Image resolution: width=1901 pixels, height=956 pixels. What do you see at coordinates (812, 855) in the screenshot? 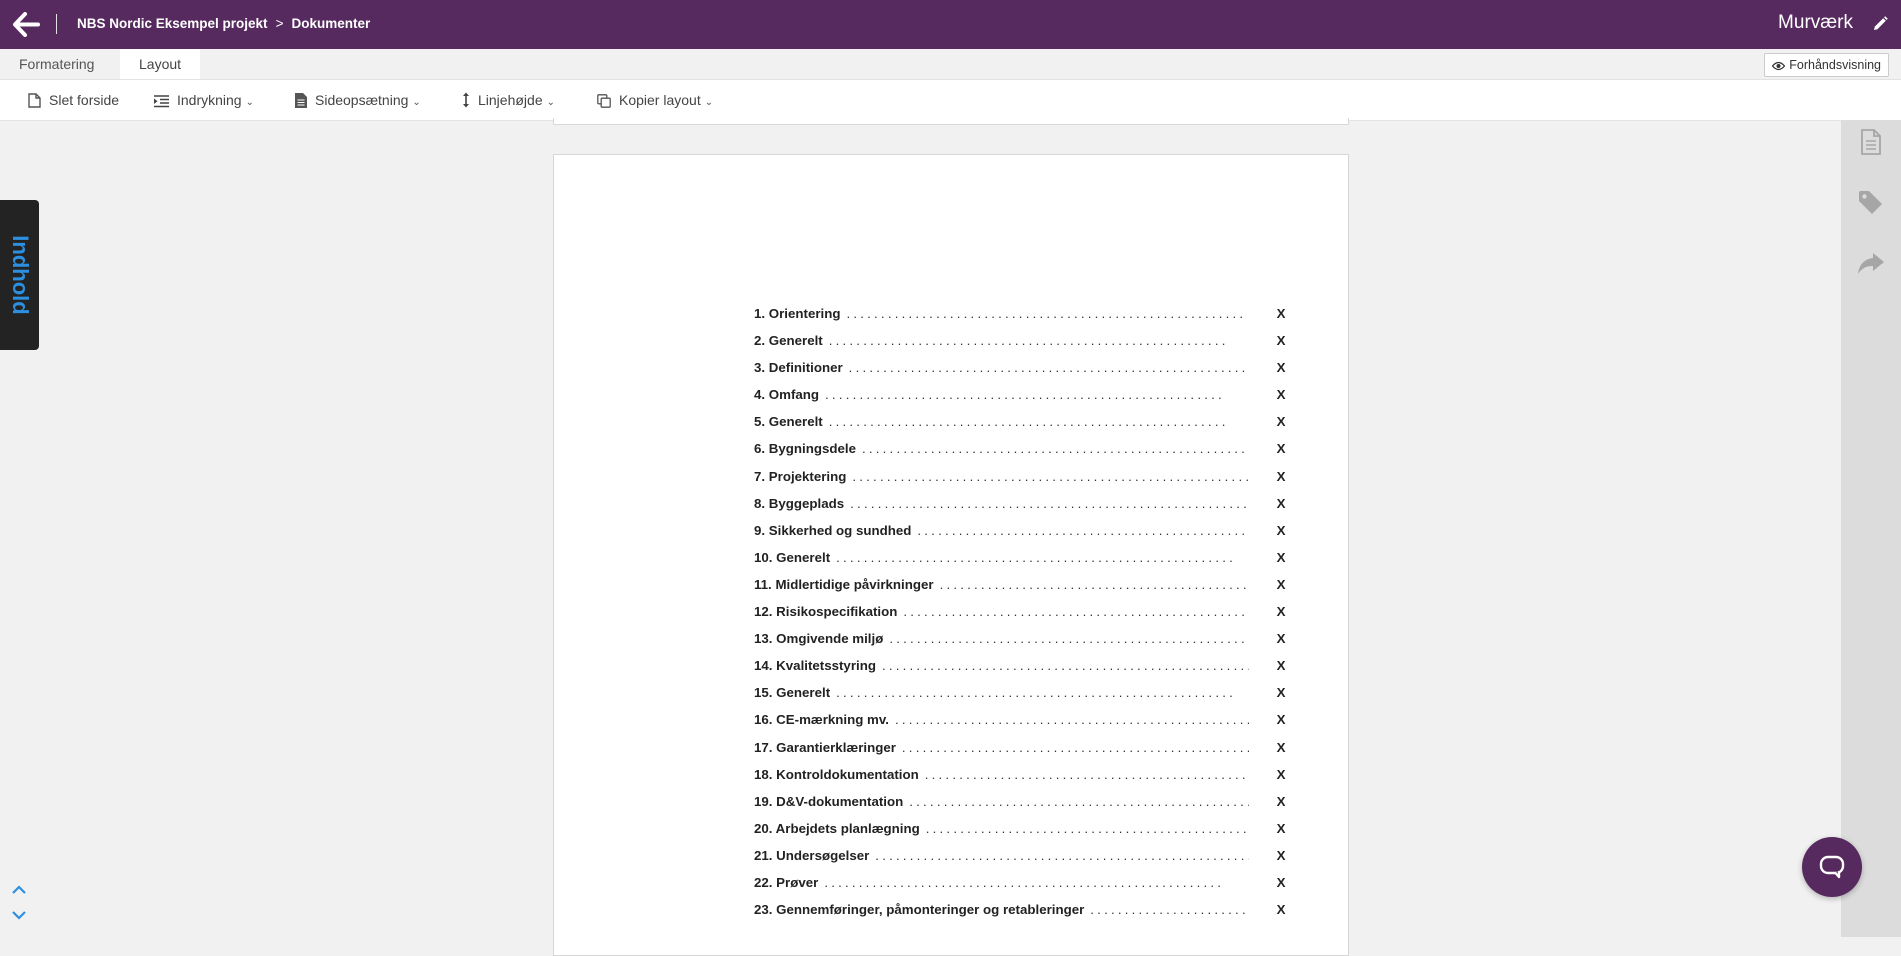
I see `toc-entry-label: 21. Undersøgelser` at bounding box center [812, 855].